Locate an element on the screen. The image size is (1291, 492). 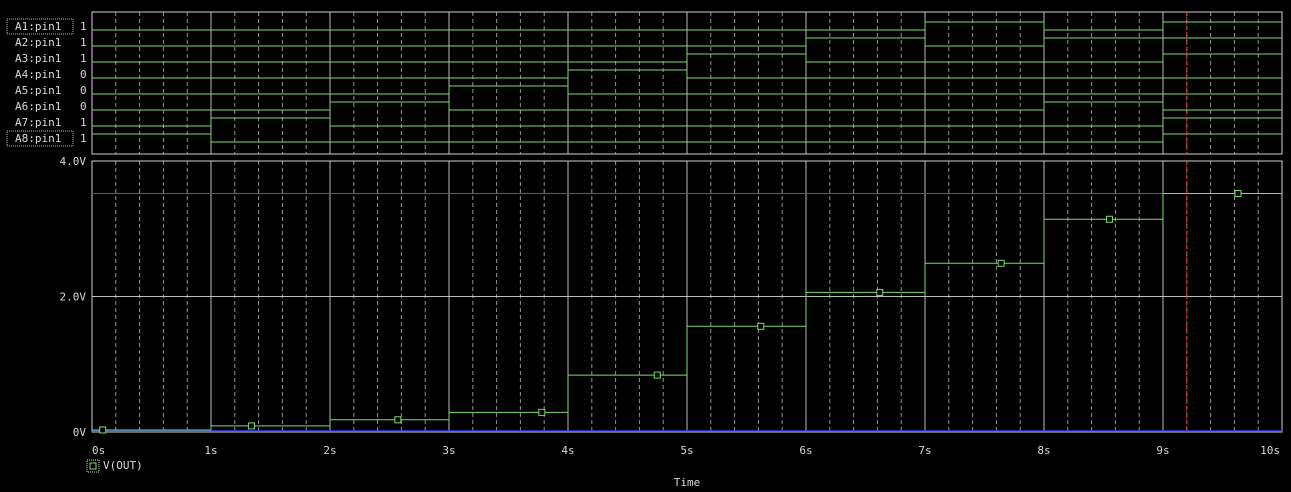
x-tick-label: 7s is located at coordinates (924, 450).